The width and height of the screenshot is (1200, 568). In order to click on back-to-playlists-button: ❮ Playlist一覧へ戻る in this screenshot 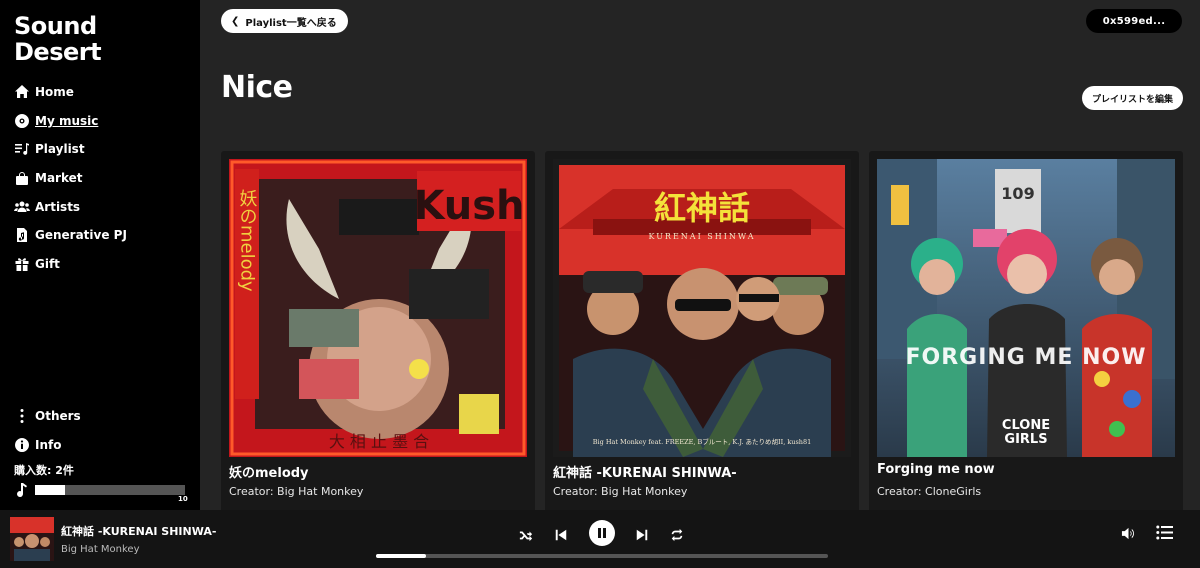, I will do `click(284, 21)`.